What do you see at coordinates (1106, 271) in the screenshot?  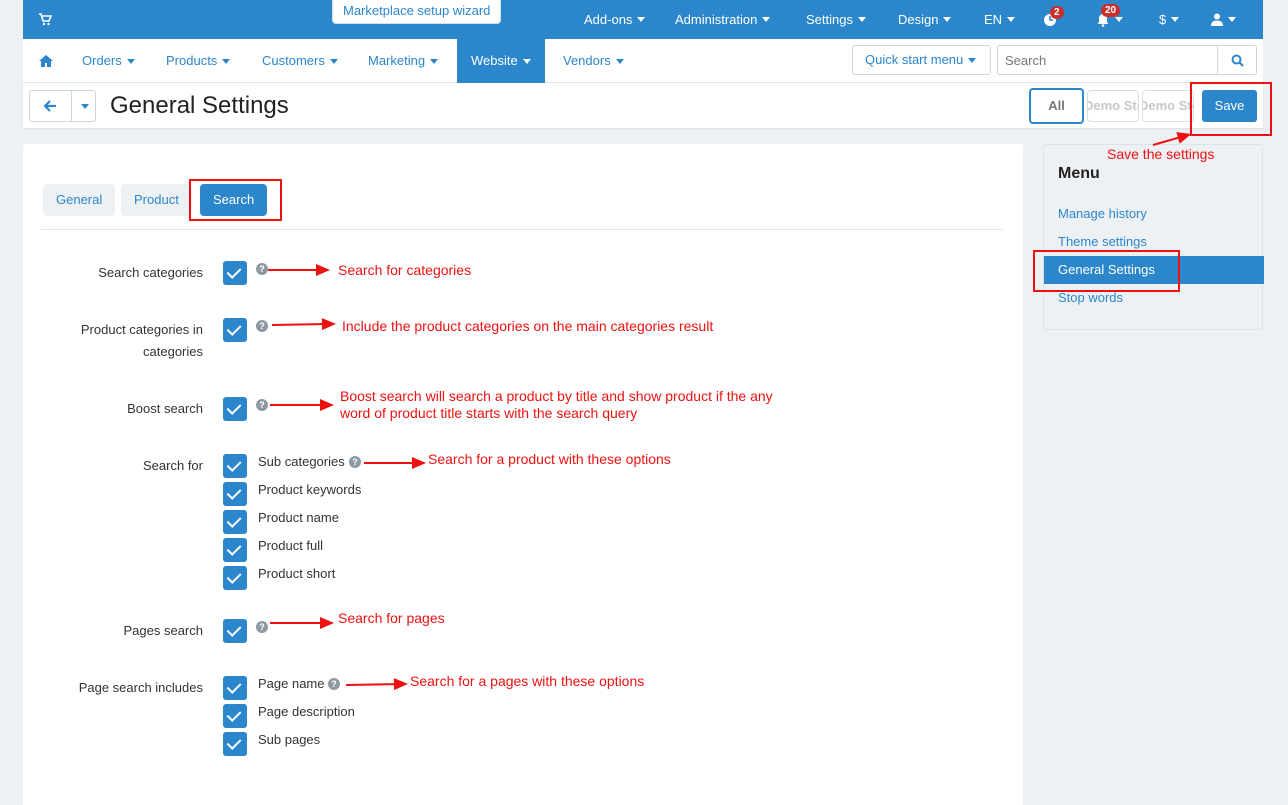 I see `general-settings-highlight-box` at bounding box center [1106, 271].